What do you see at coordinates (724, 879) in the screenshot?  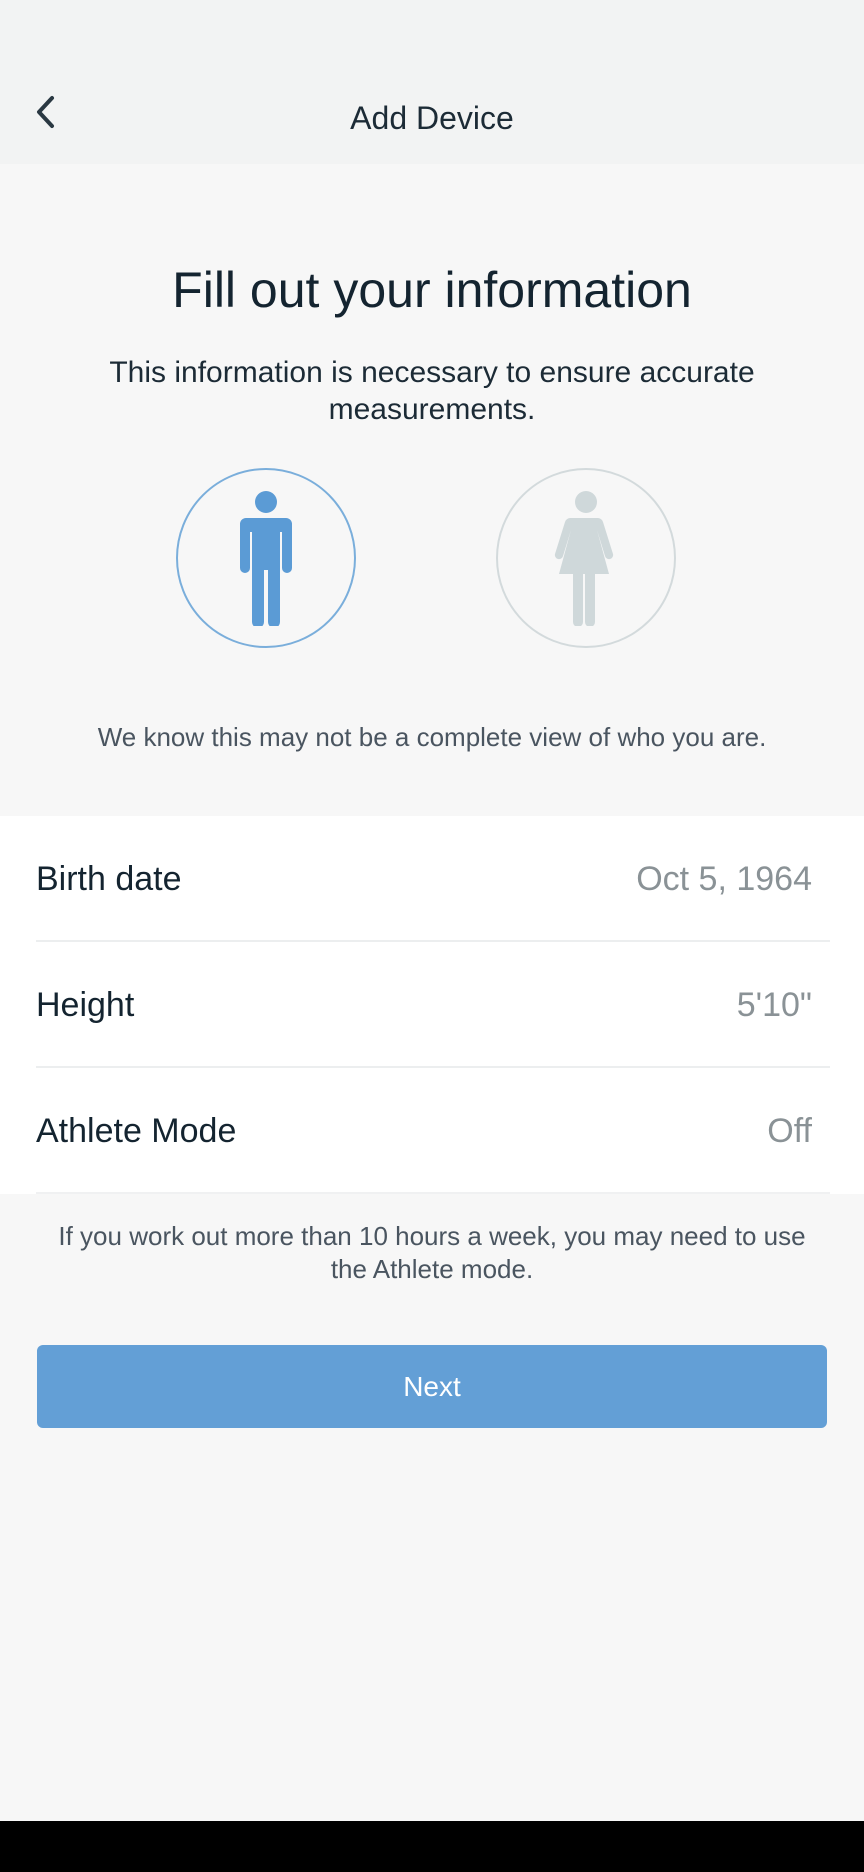 I see `birth-date-value: Oct 5, 1964` at bounding box center [724, 879].